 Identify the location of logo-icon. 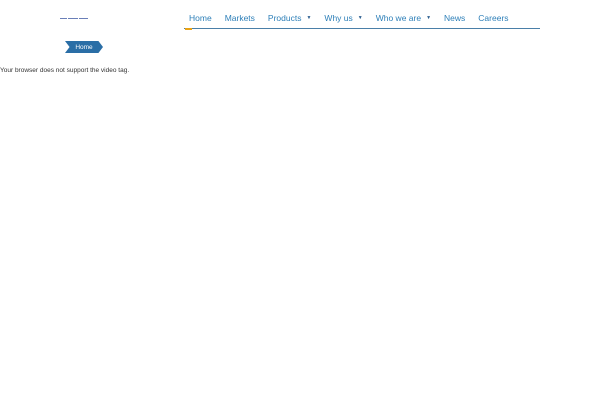
(75, 18).